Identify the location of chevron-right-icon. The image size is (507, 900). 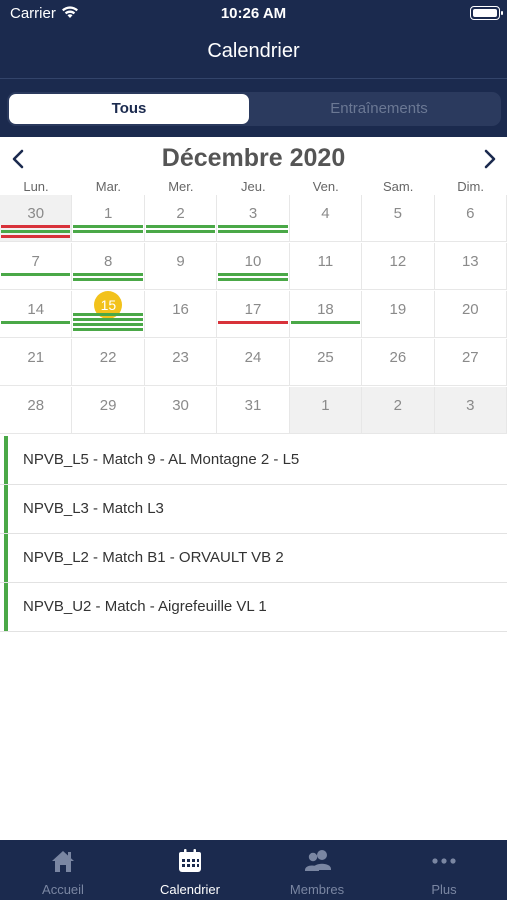
(489, 159).